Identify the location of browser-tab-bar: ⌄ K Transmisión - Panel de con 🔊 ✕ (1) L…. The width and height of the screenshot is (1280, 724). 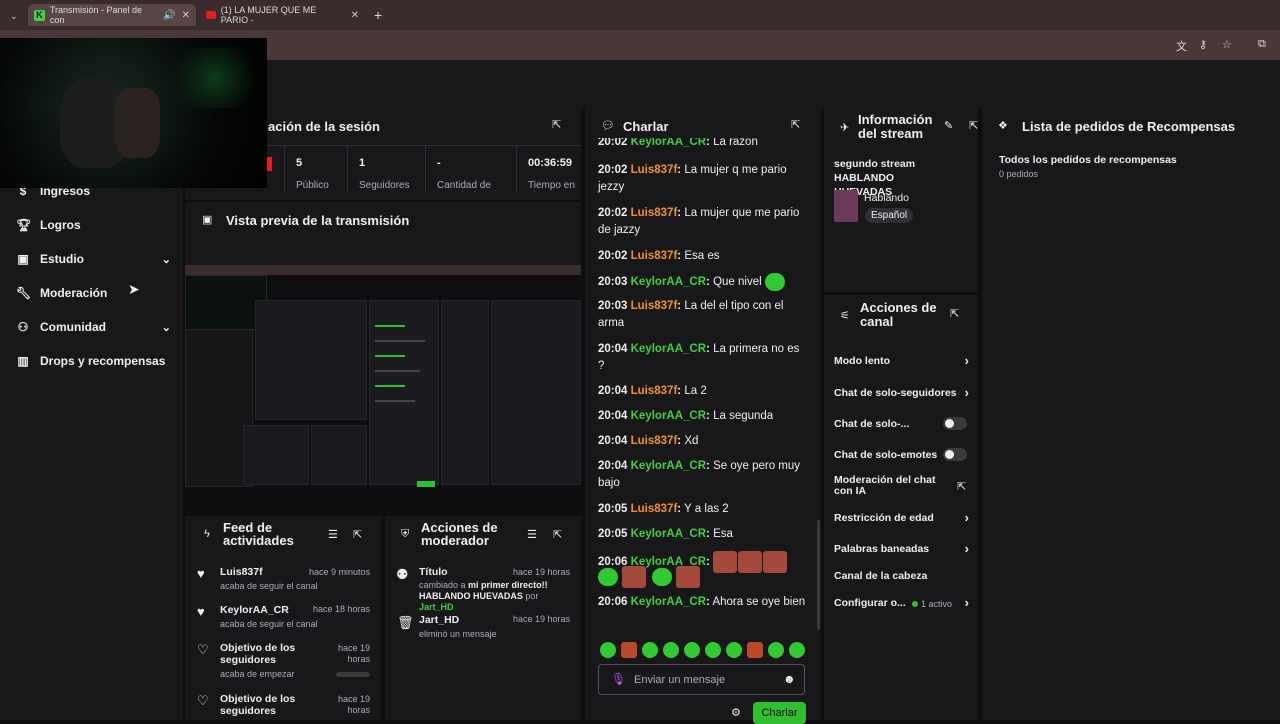
(640, 15).